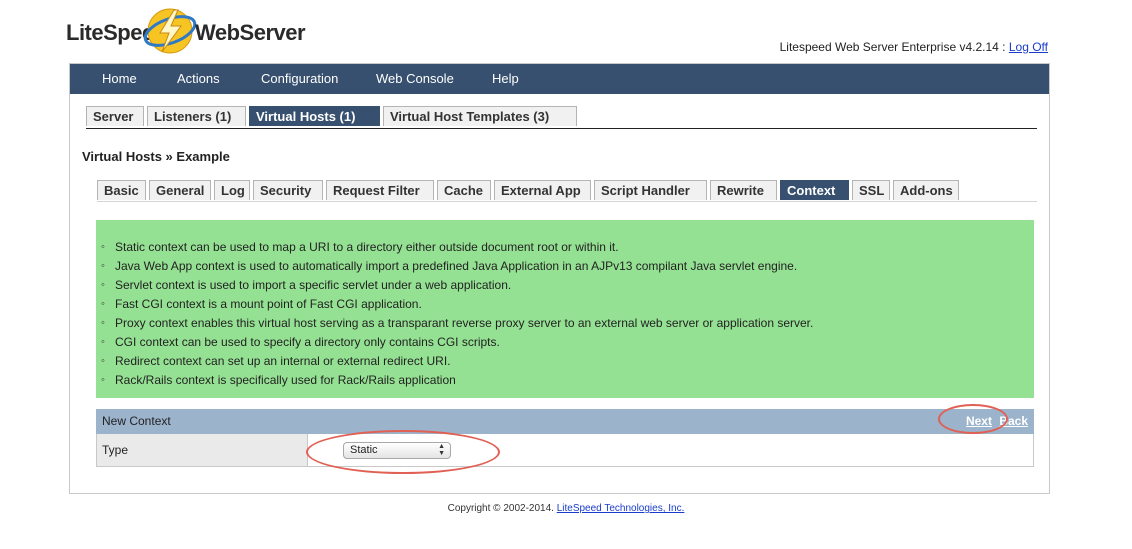 The image size is (1132, 549). What do you see at coordinates (250, 32) in the screenshot?
I see `logo-text-right: WebServer` at bounding box center [250, 32].